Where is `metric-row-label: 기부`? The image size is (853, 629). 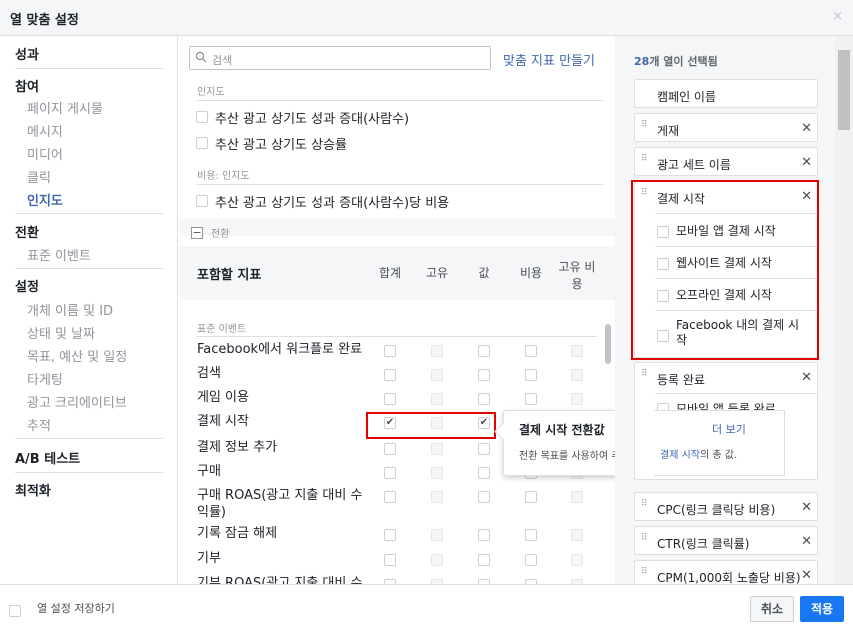
metric-row-label: 기부 is located at coordinates (209, 558).